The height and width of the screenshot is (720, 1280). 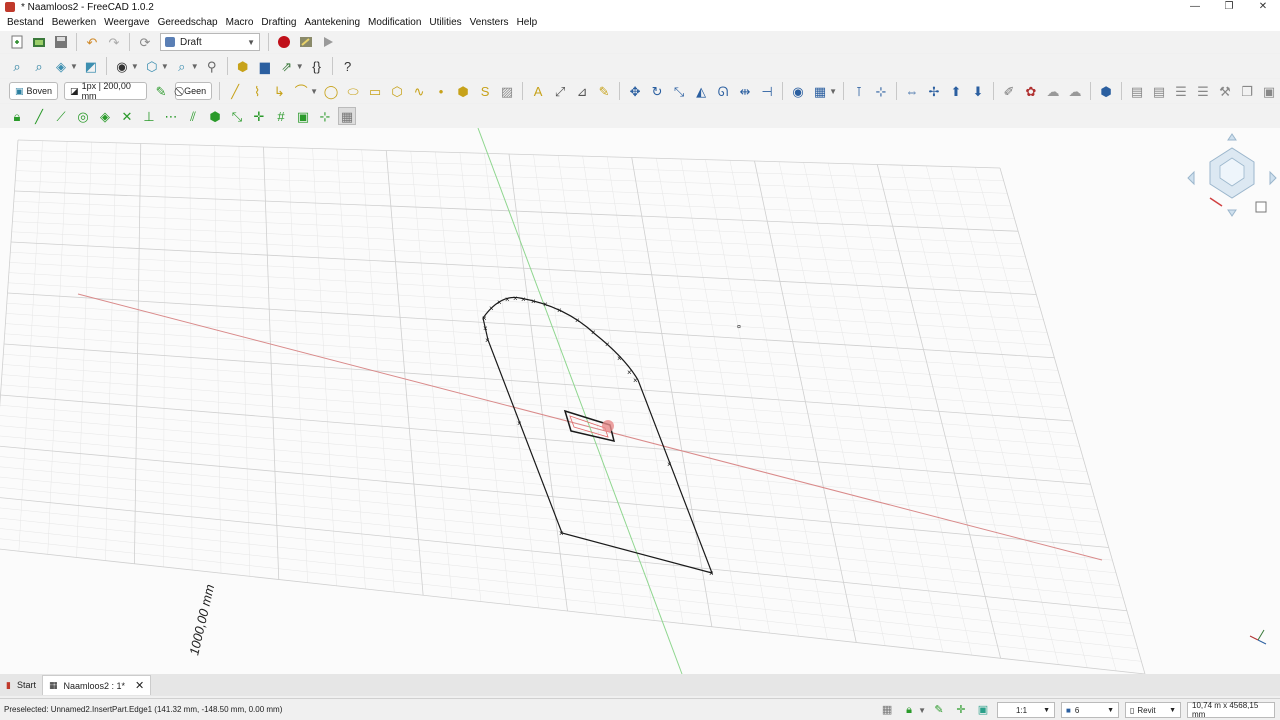 I want to click on arc-icon: ⌒, so click(x=301, y=91).